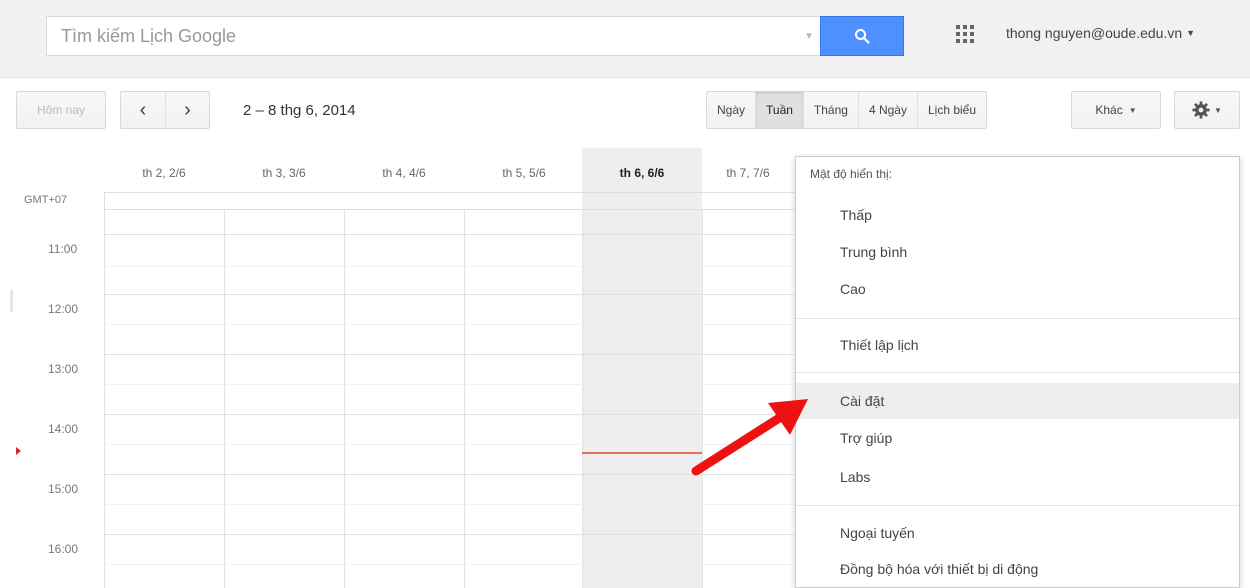  I want to click on offline-item: Ngoại tuyến, so click(1017, 533).